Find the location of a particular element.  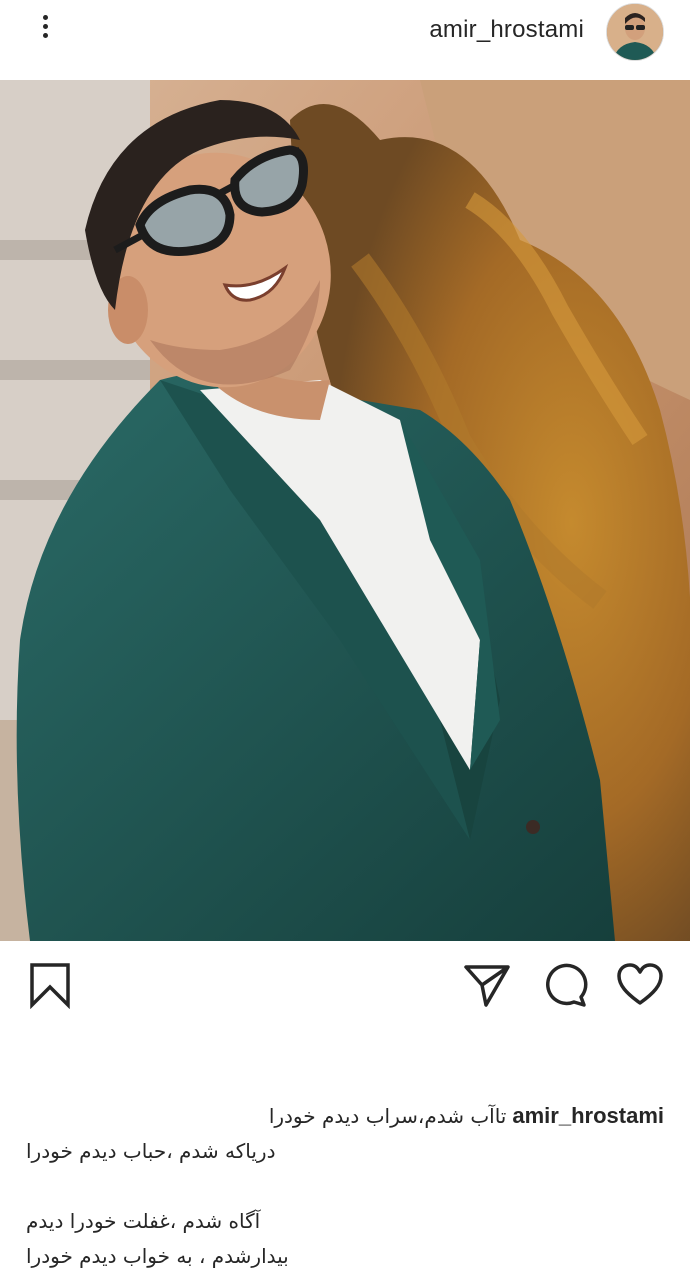

avatar is located at coordinates (635, 32).